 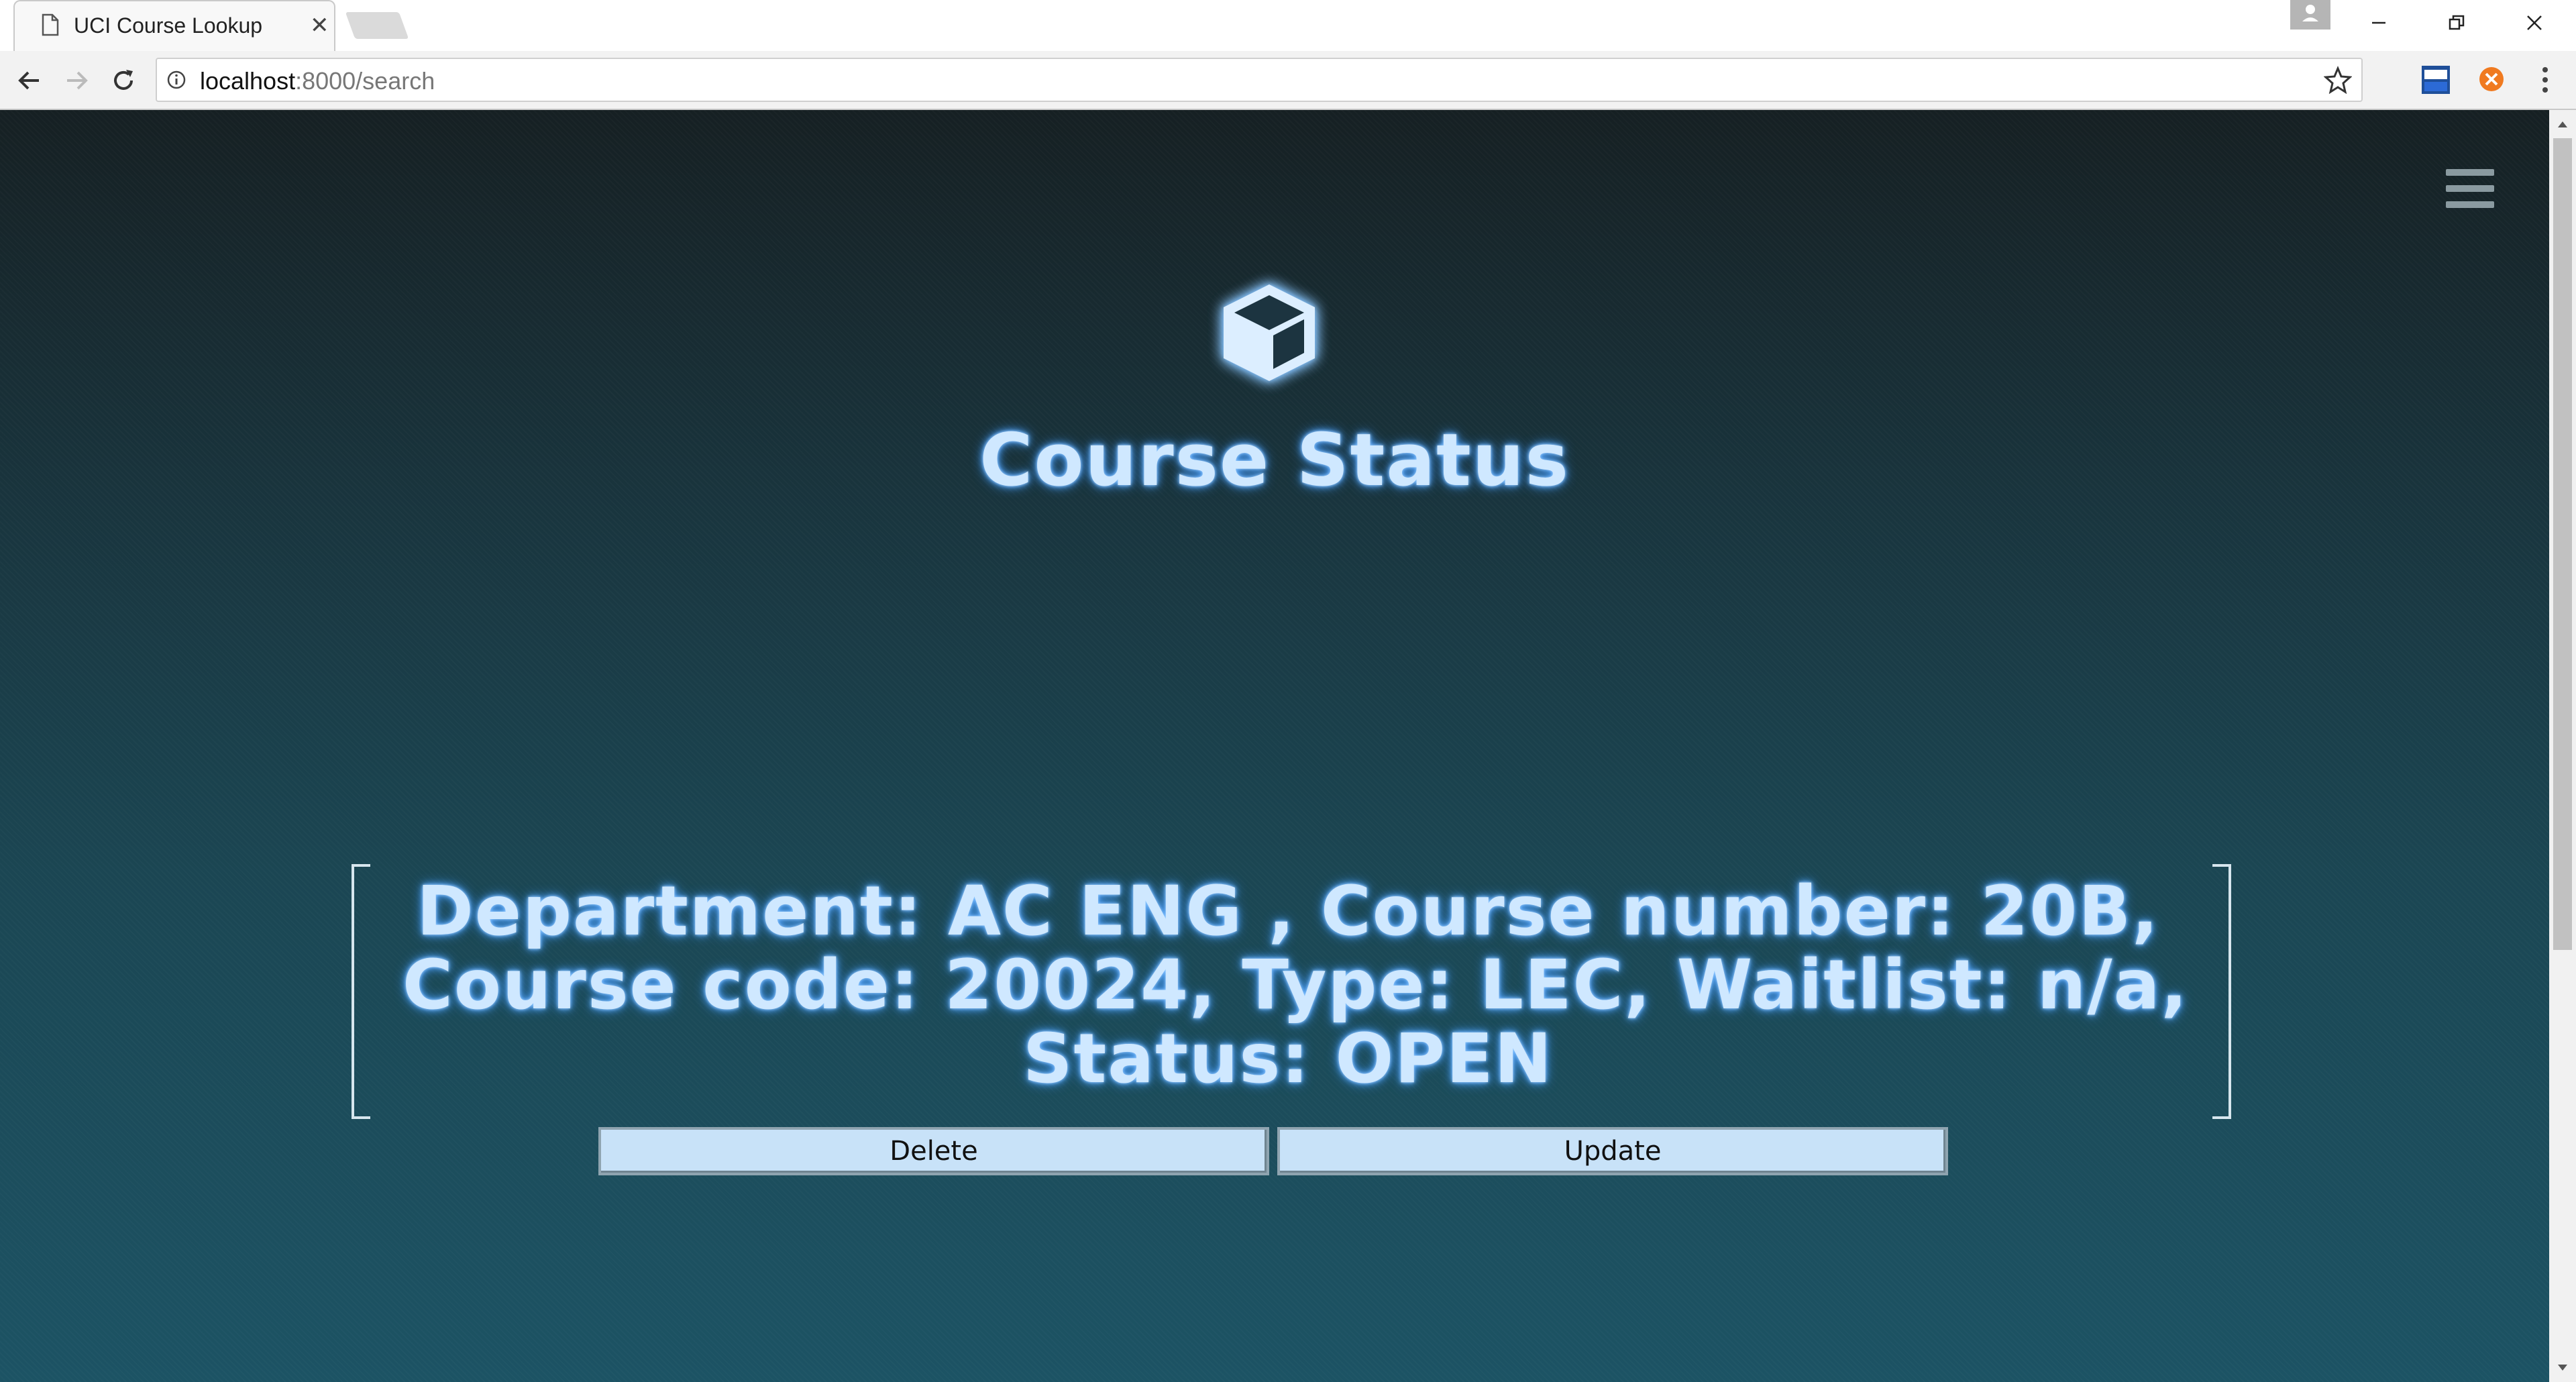 I want to click on tab-close-icon: ✕, so click(x=319, y=25).